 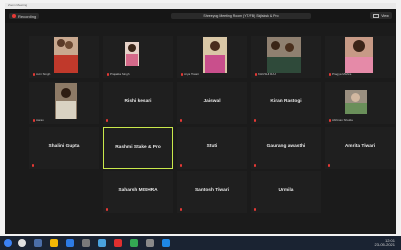 I want to click on participant-display-name: Shalini Gupta, so click(x=64, y=146).